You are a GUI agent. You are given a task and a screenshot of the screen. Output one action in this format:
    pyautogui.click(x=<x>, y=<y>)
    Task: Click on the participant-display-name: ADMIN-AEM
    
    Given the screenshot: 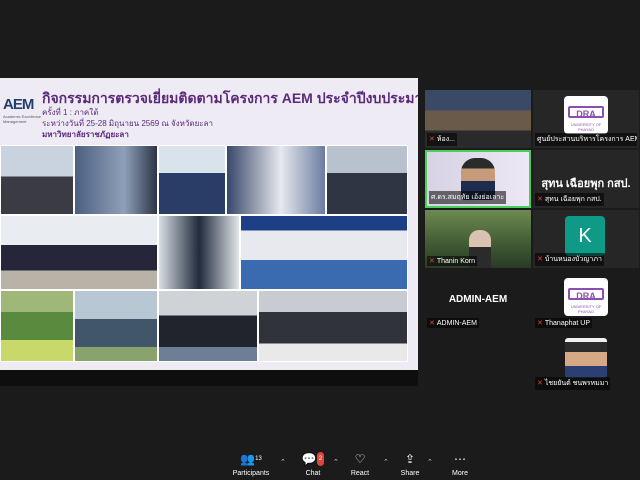 What is the action you would take?
    pyautogui.click(x=478, y=299)
    